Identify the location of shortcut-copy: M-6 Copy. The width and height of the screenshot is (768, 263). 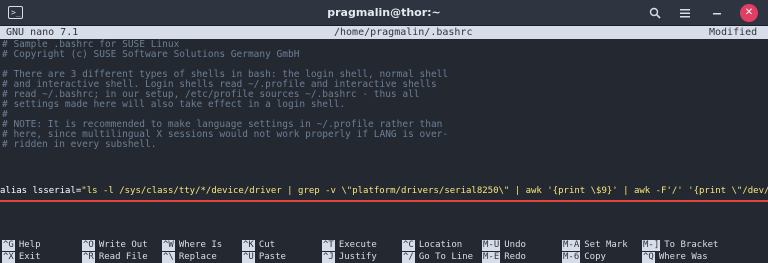
(584, 257).